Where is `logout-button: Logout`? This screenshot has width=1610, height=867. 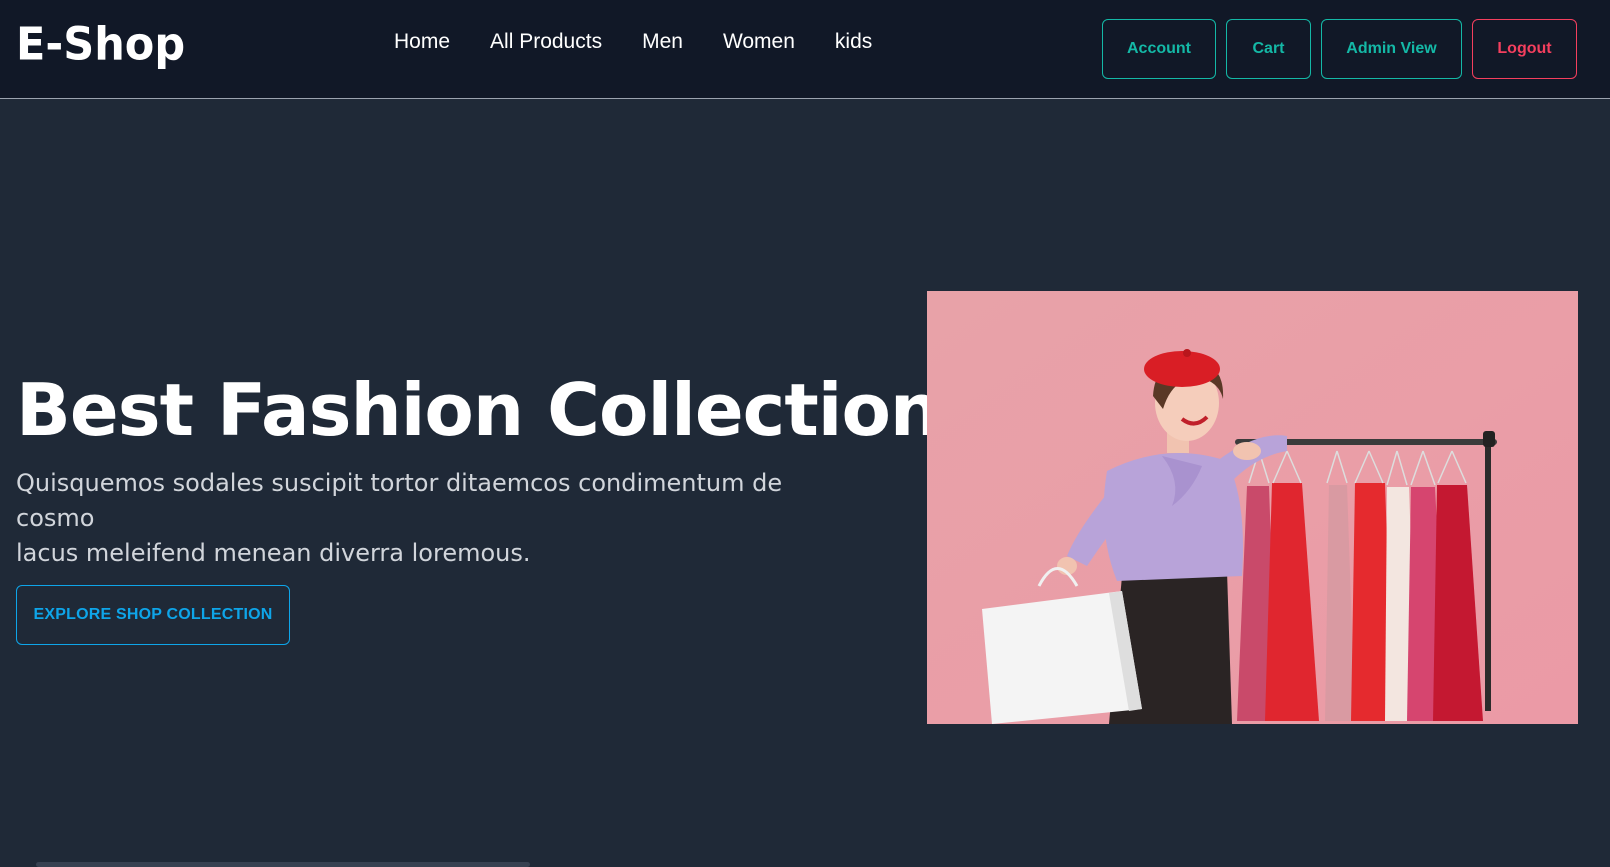
logout-button: Logout is located at coordinates (1524, 49).